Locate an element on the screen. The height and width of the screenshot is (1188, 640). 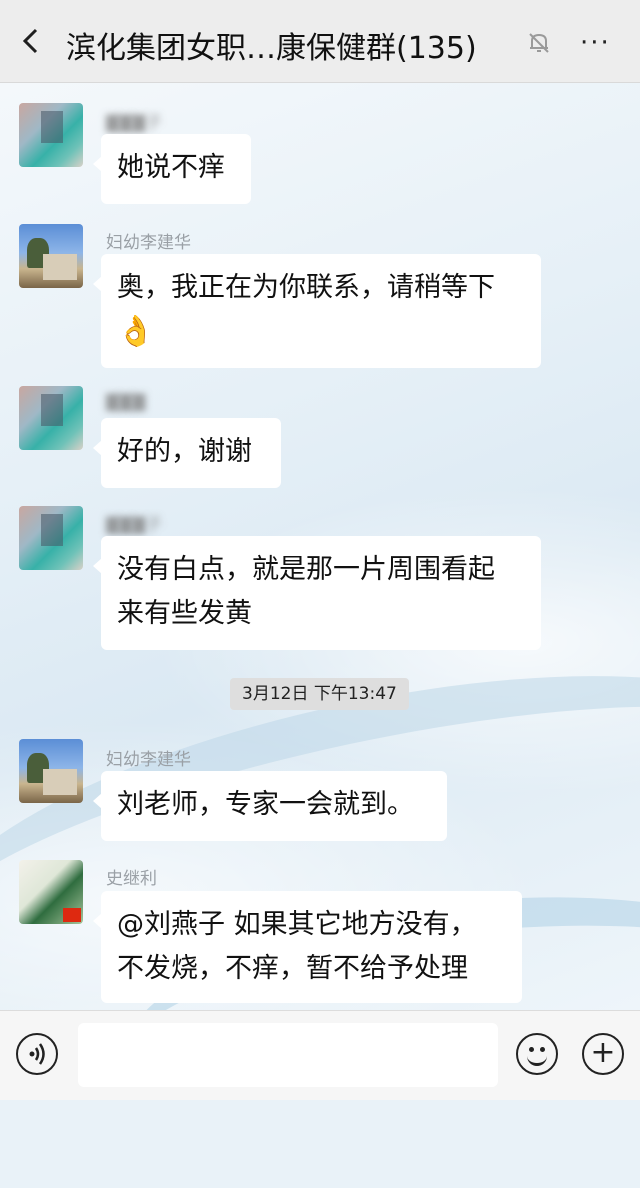
timestamp: 3月12日 下午13:47 is located at coordinates (319, 694).